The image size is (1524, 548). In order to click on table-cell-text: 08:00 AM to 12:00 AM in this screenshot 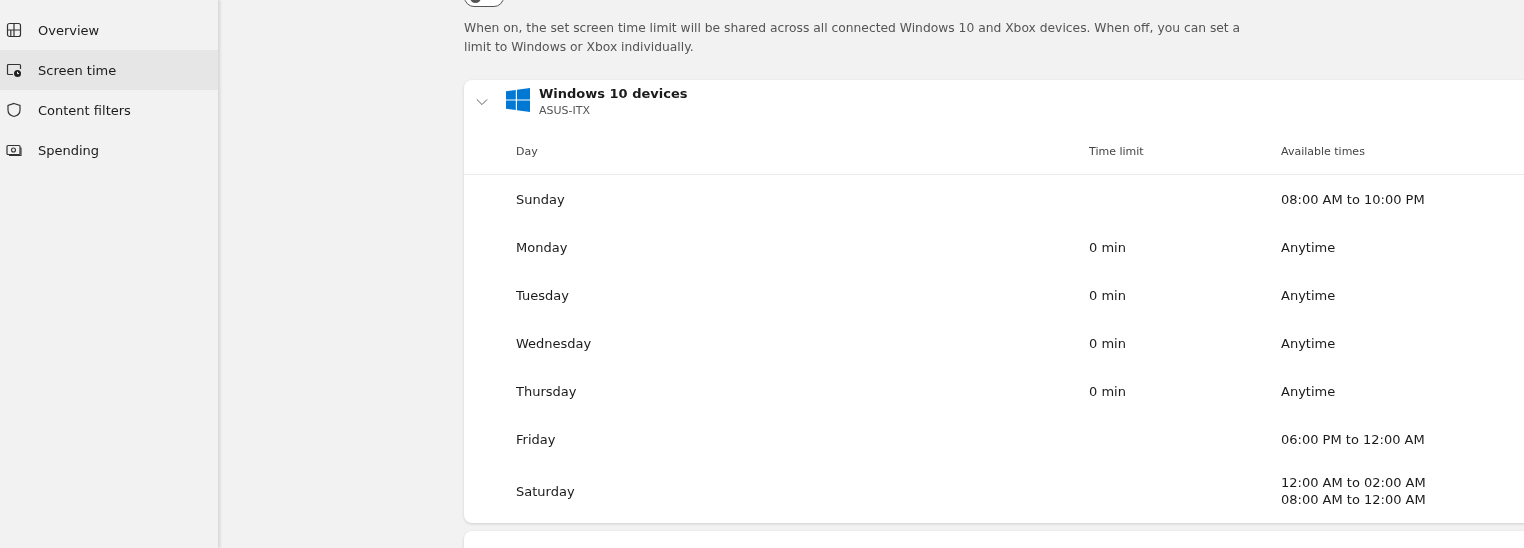, I will do `click(1354, 499)`.